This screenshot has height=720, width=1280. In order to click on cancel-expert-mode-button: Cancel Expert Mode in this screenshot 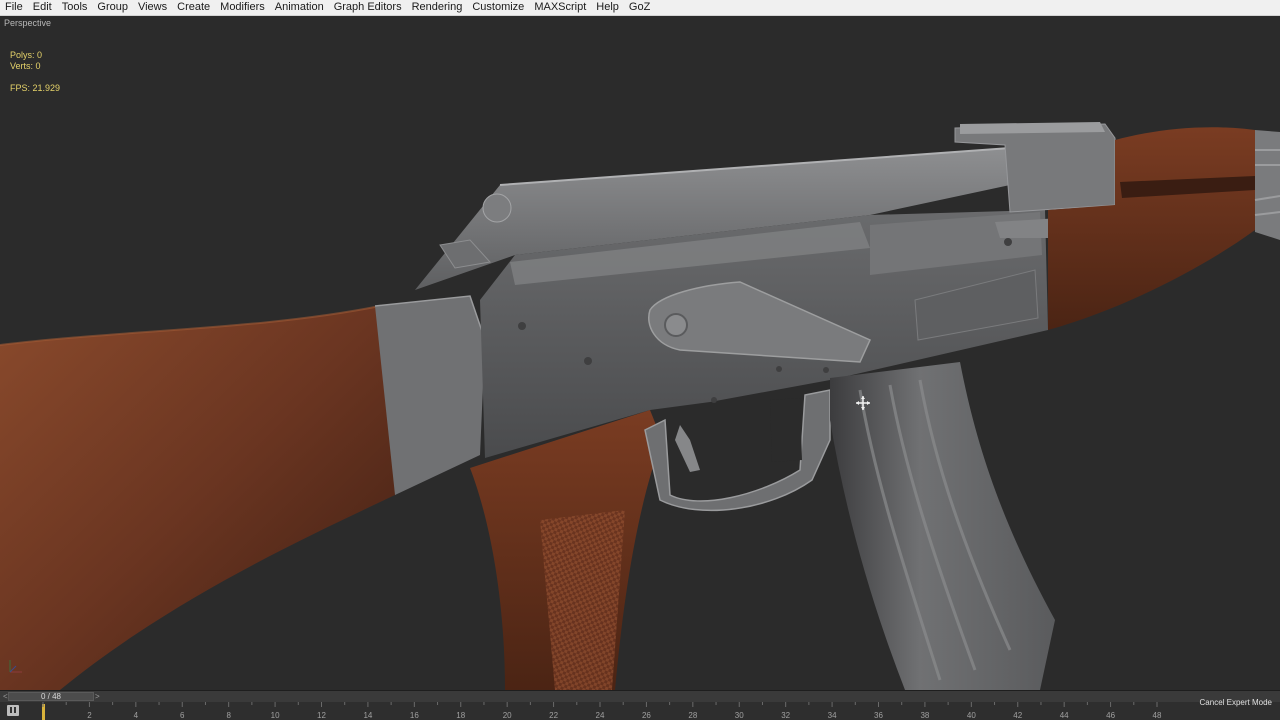, I will do `click(1236, 702)`.